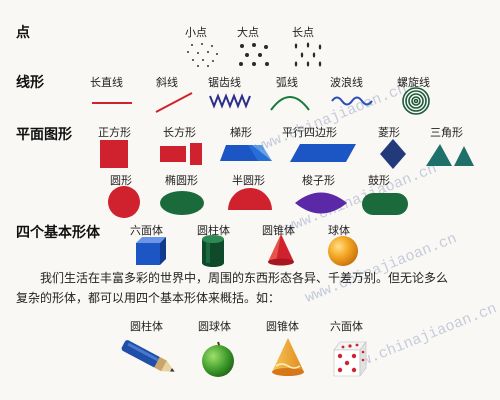 The width and height of the screenshot is (500, 400). Describe the element at coordinates (416, 101) in the screenshot. I see `spiral-line-icon` at that location.